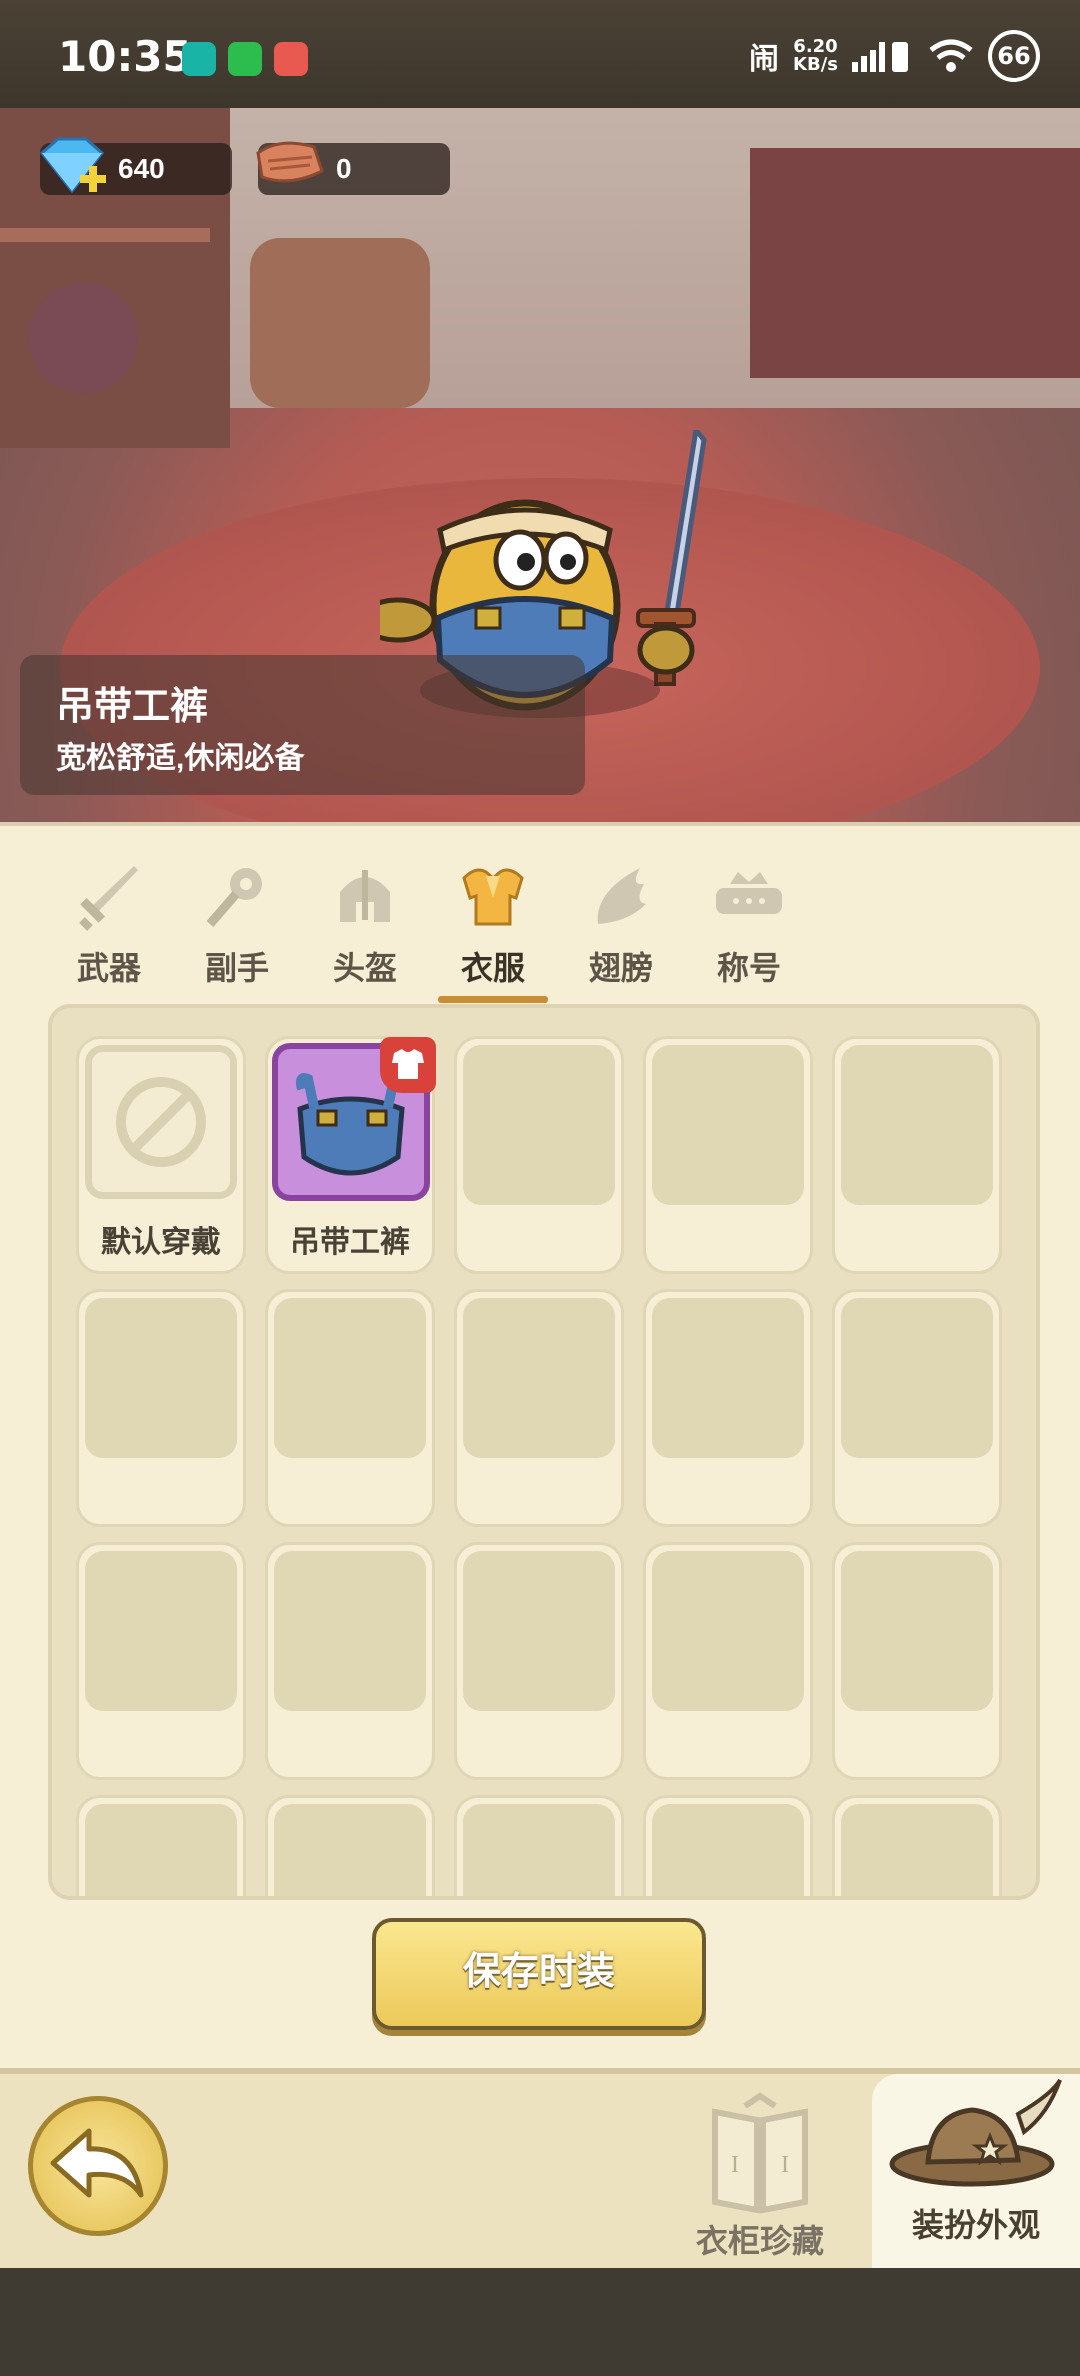 The height and width of the screenshot is (2376, 1080). Describe the element at coordinates (353, 168) in the screenshot. I see `leather-counter: 0` at that location.